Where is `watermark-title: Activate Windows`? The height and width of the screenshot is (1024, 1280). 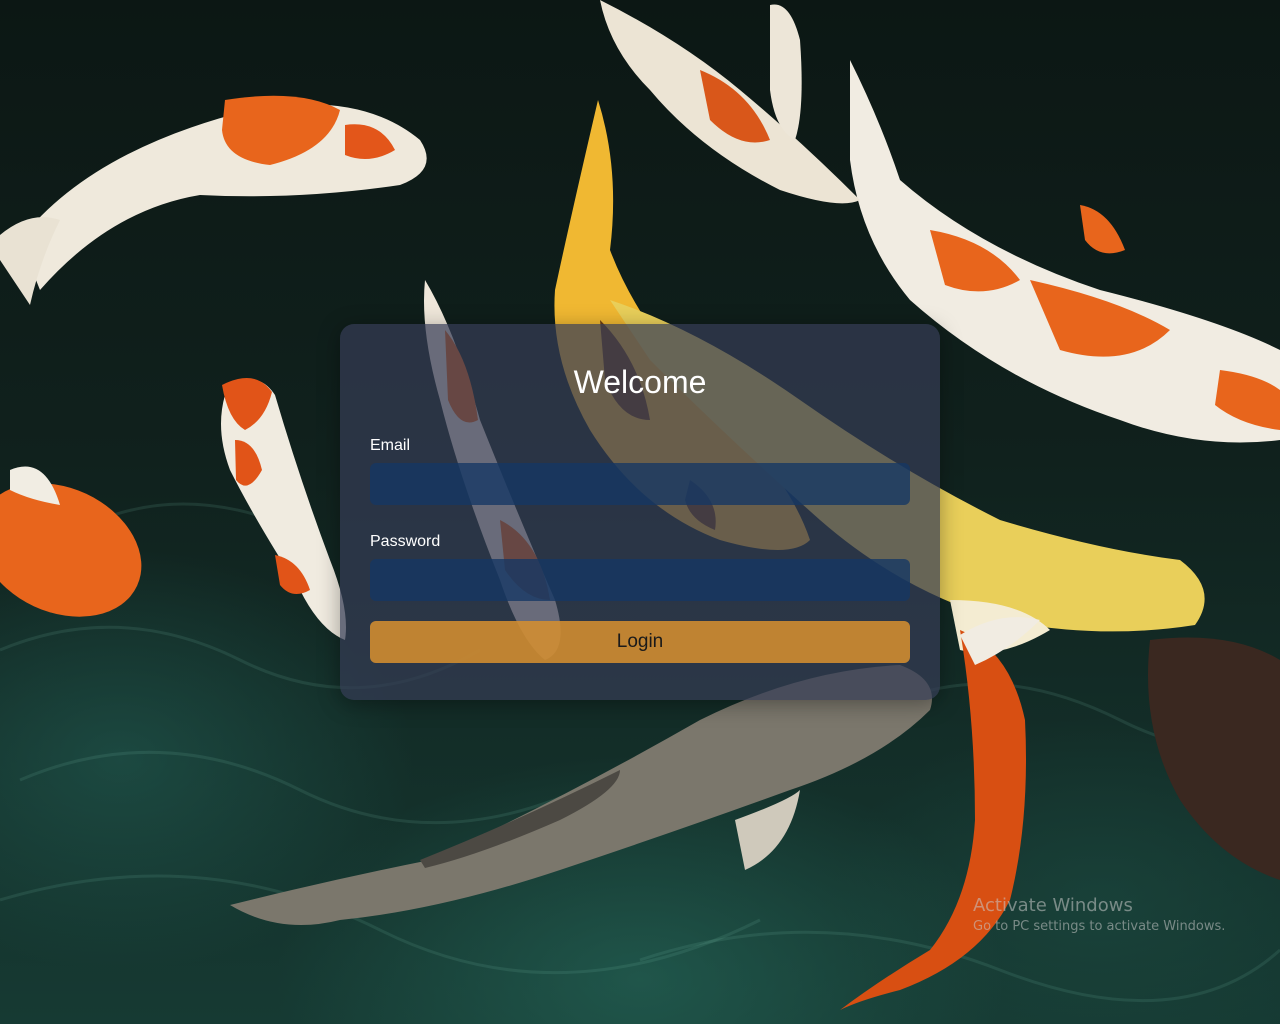 watermark-title: Activate Windows is located at coordinates (1053, 905).